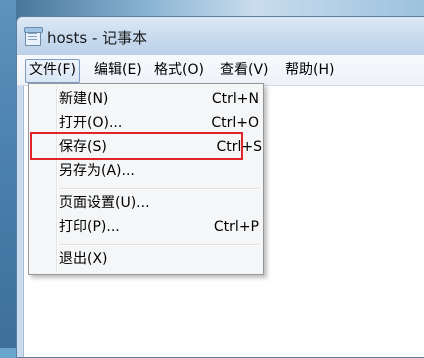  I want to click on menu-item-new: 新建(N) Ctrl+N, so click(159, 99).